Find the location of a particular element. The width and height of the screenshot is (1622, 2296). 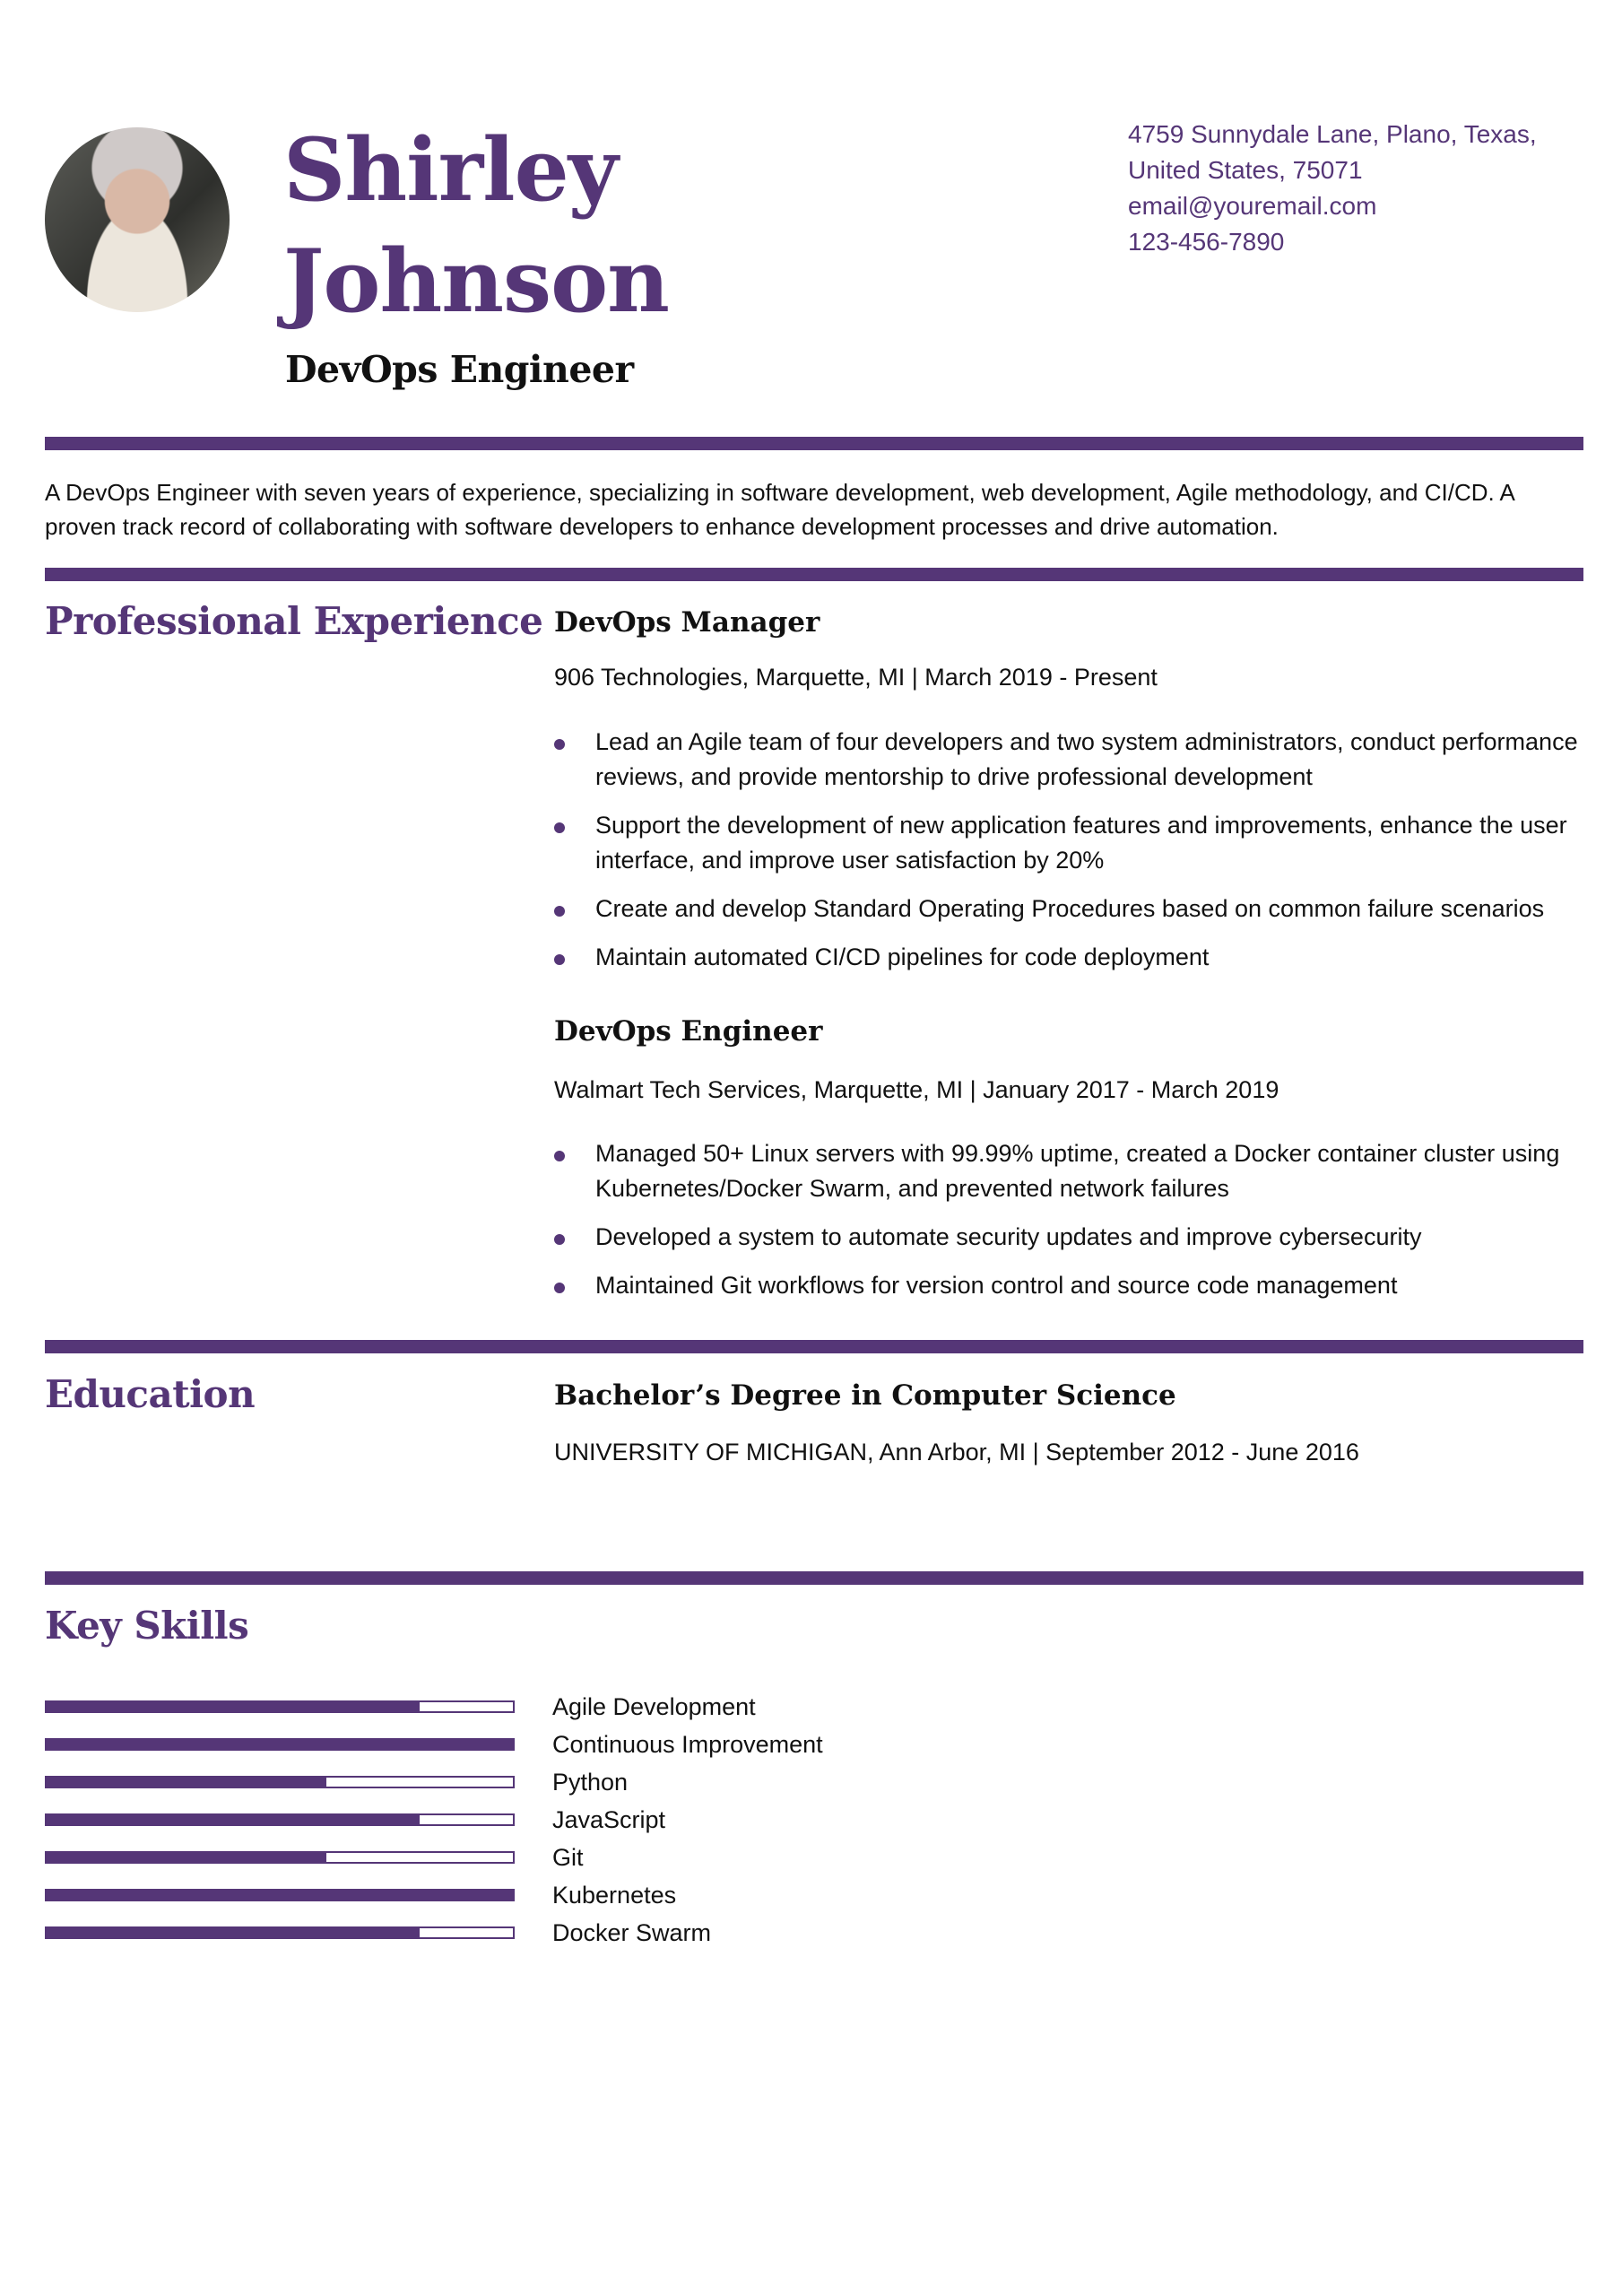

skill-label: Kubernetes is located at coordinates (614, 1895).